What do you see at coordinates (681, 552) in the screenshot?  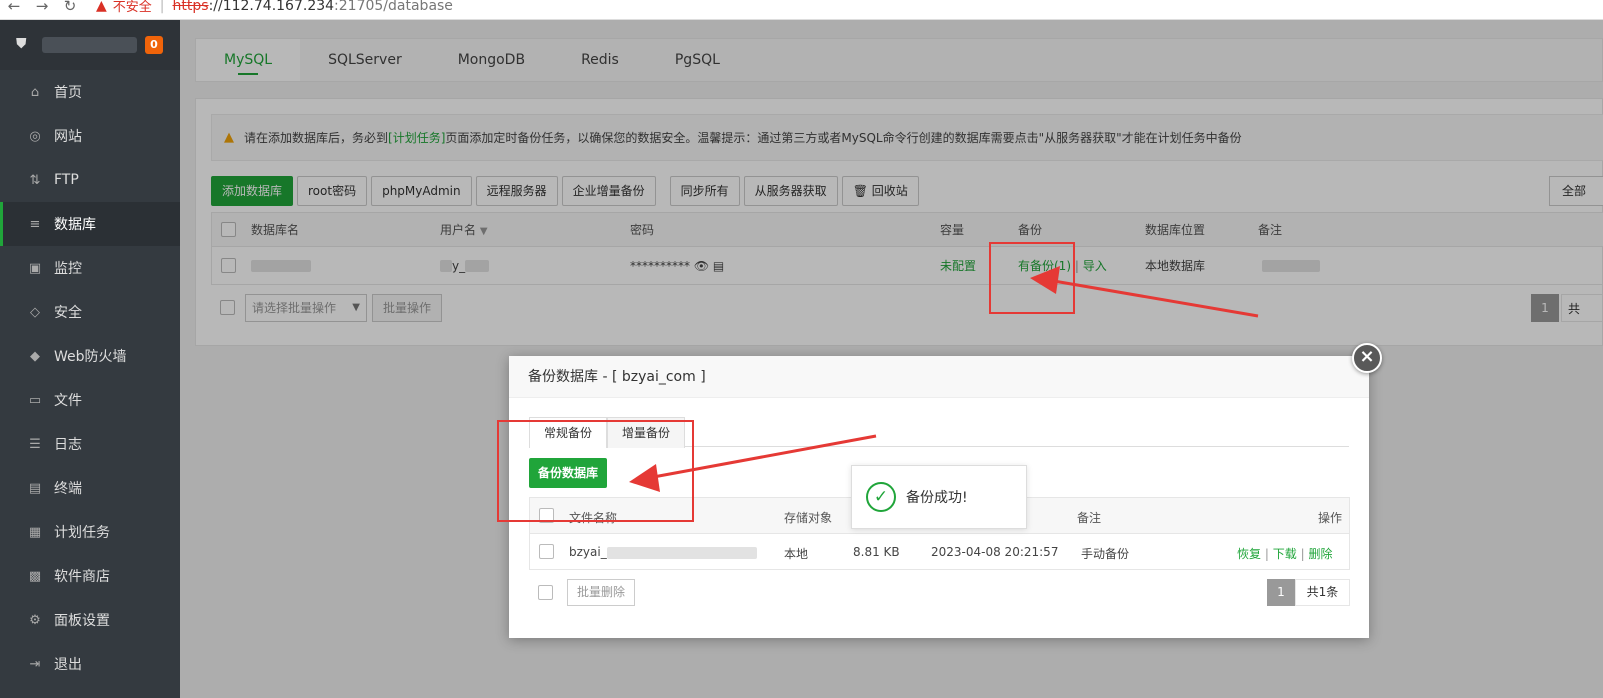 I see `redacted-block` at bounding box center [681, 552].